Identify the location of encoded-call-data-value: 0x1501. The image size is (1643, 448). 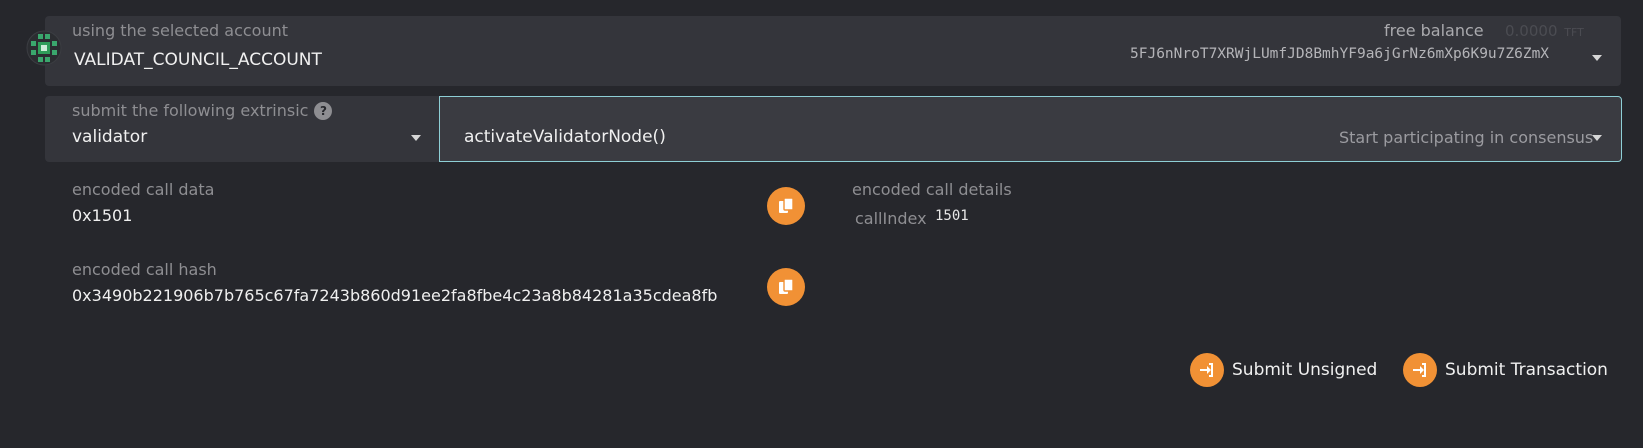
(102, 215).